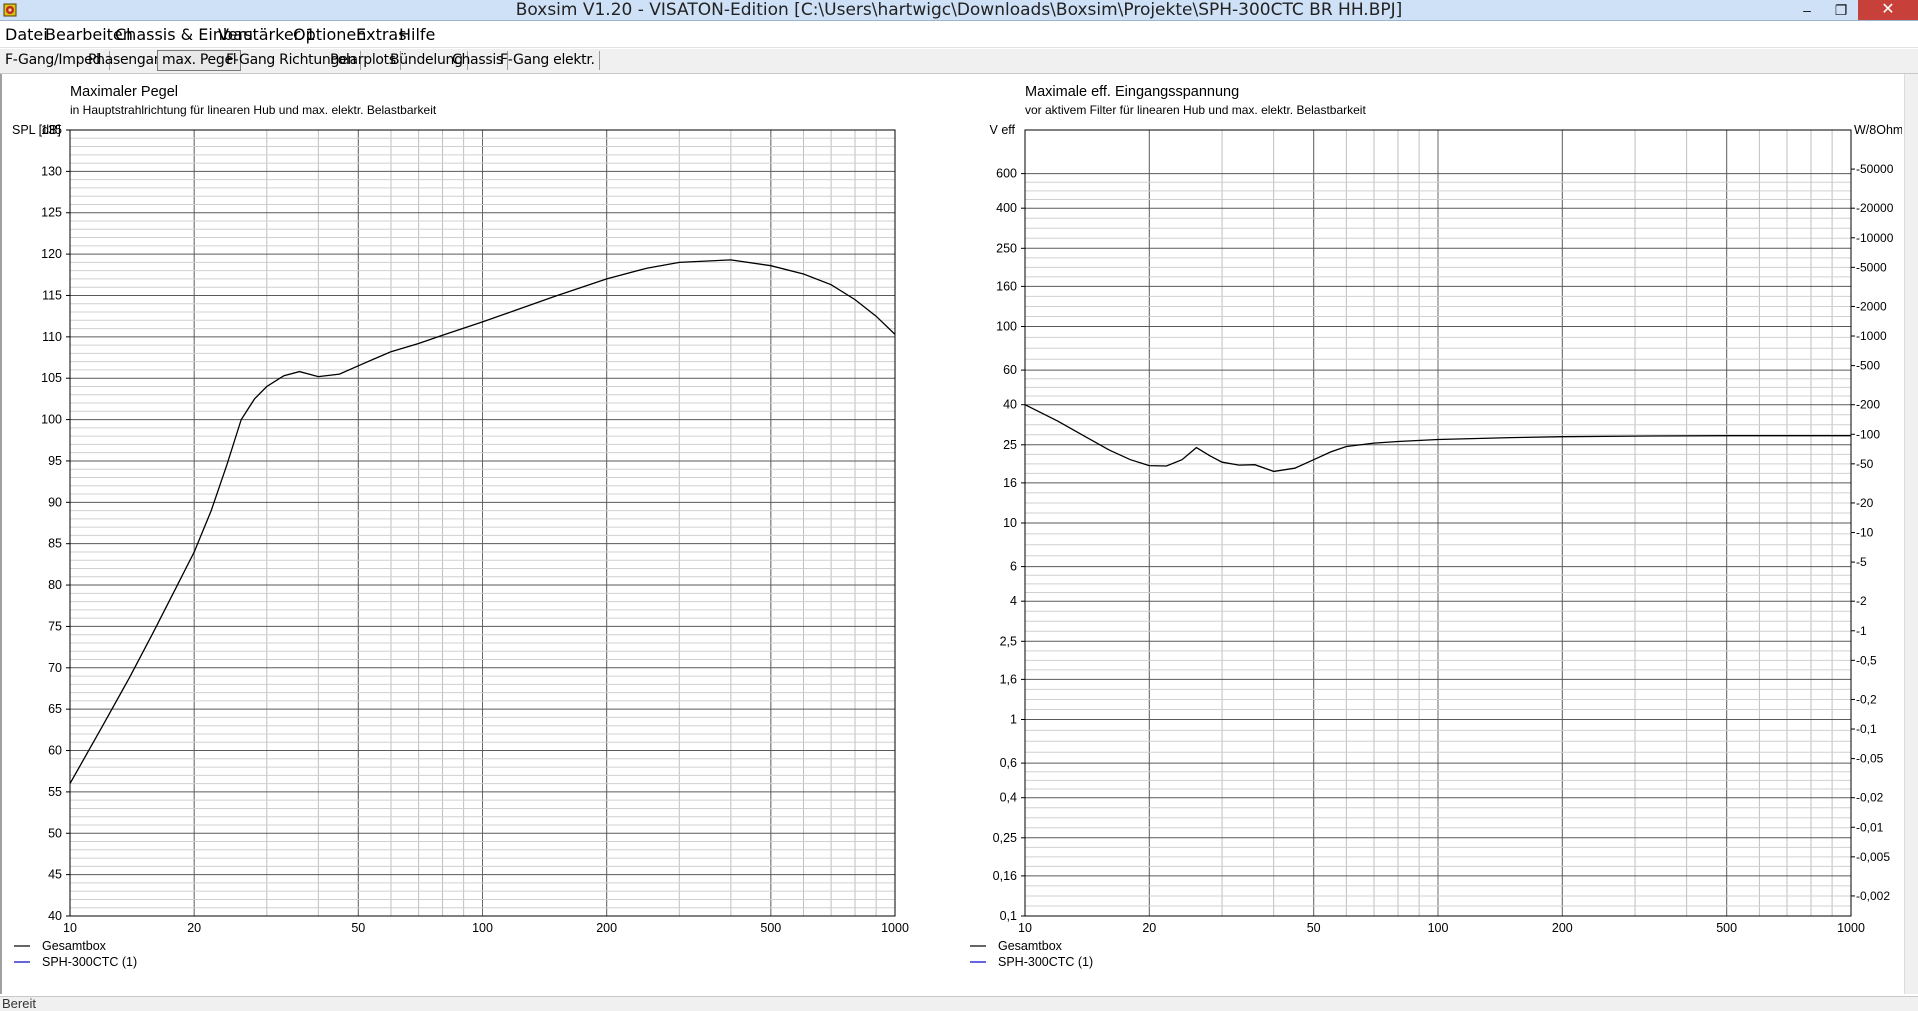 The image size is (1918, 1011). Describe the element at coordinates (1008, 916) in the screenshot. I see `y-tick-label: 0,1` at that location.